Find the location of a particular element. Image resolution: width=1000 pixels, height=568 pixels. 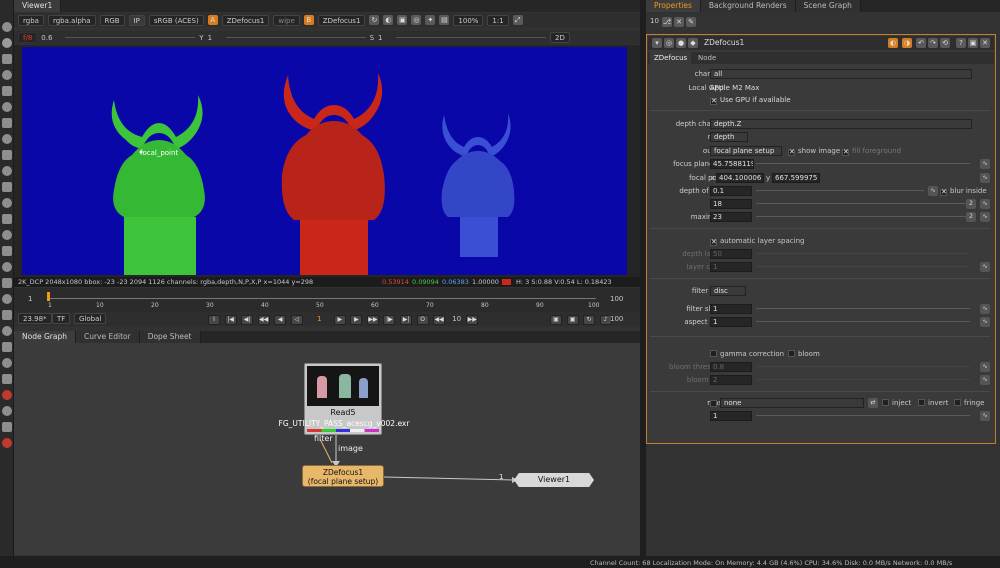

colorspace-dropdown: sRGB (ACES) is located at coordinates (176, 20).